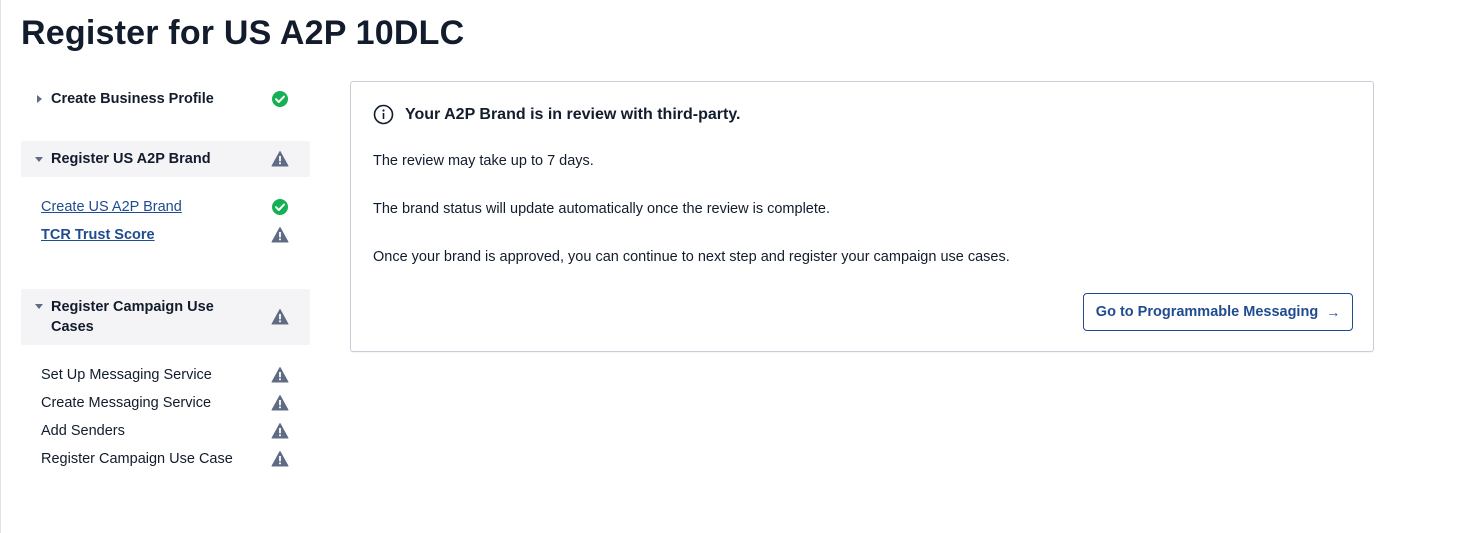  I want to click on info-icon, so click(383, 114).